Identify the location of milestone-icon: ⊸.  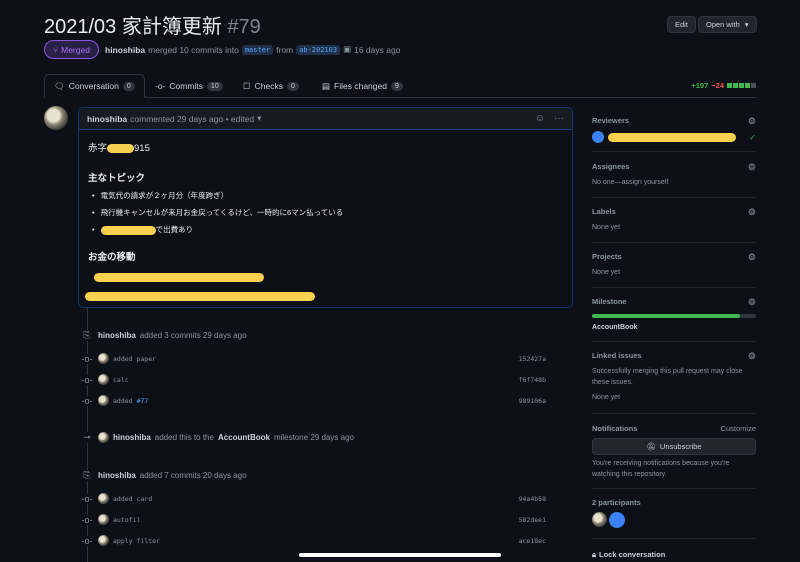
(87, 437).